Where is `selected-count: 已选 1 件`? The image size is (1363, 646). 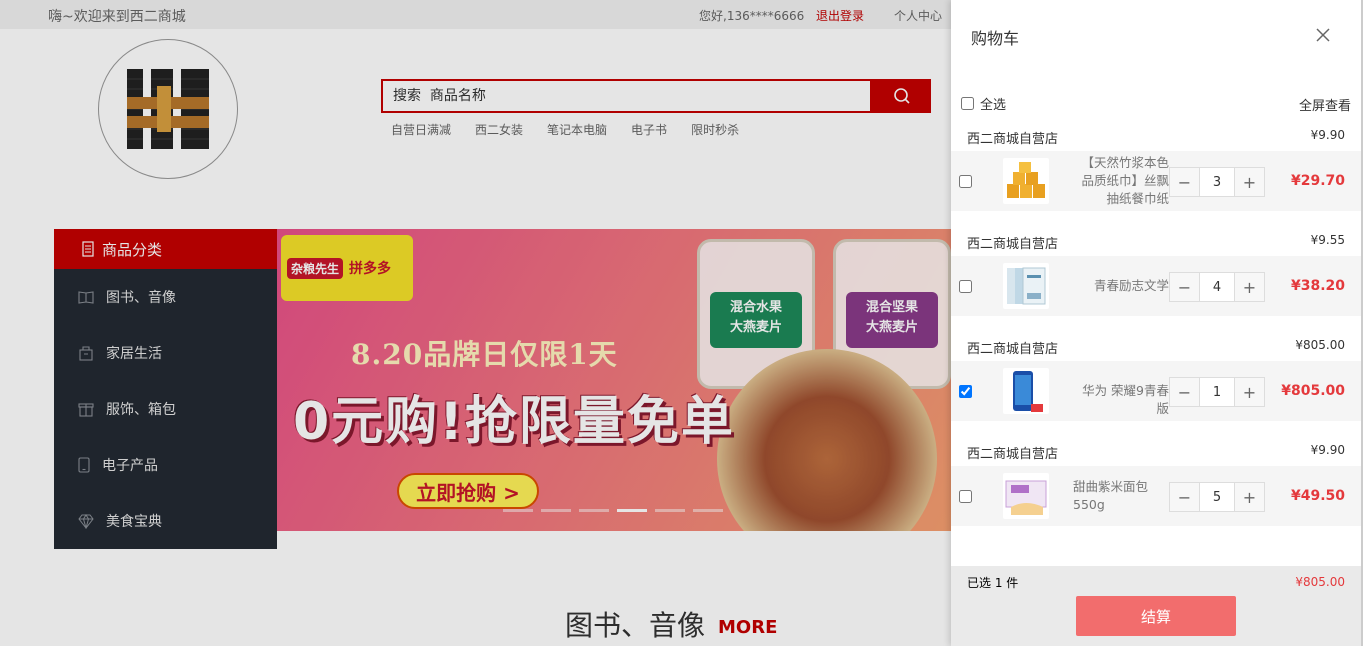 selected-count: 已选 1 件 is located at coordinates (993, 583).